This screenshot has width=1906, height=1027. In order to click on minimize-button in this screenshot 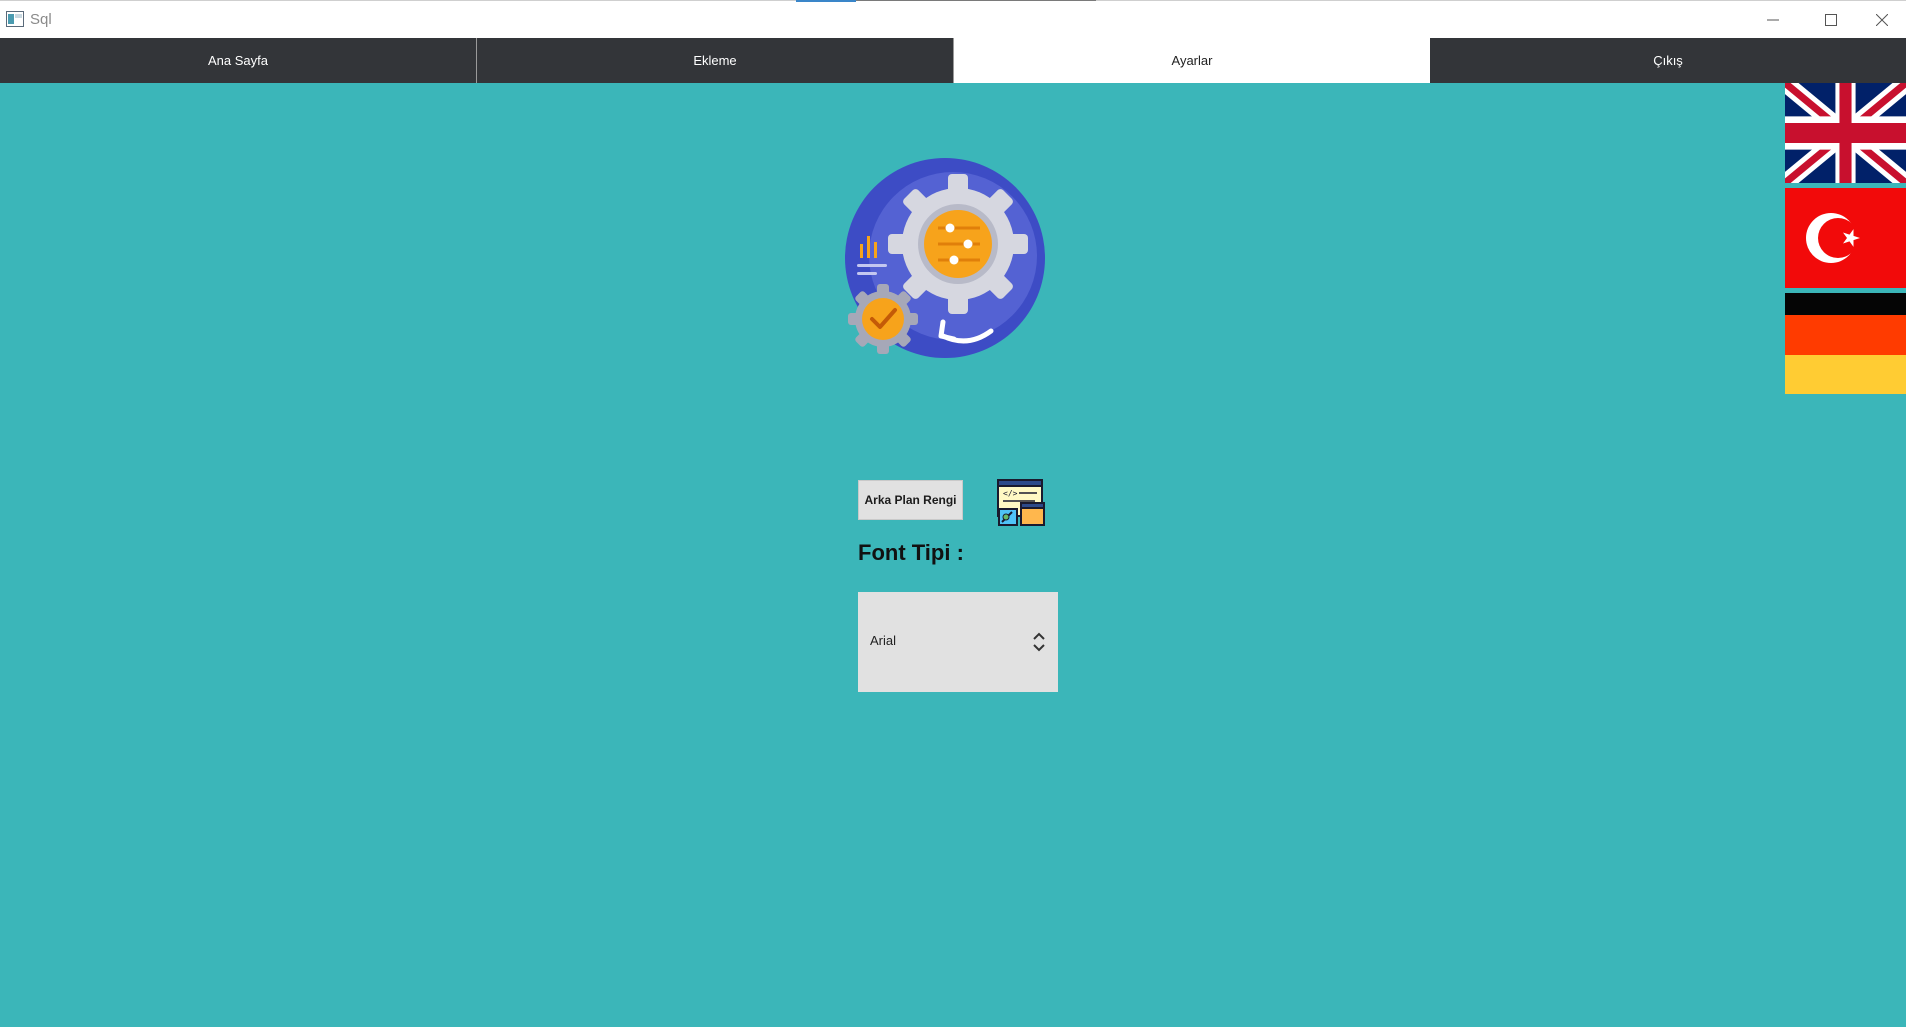, I will do `click(1773, 20)`.